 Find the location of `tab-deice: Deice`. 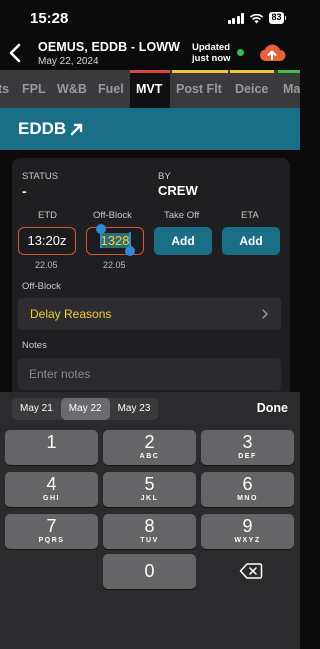

tab-deice: Deice is located at coordinates (252, 89).